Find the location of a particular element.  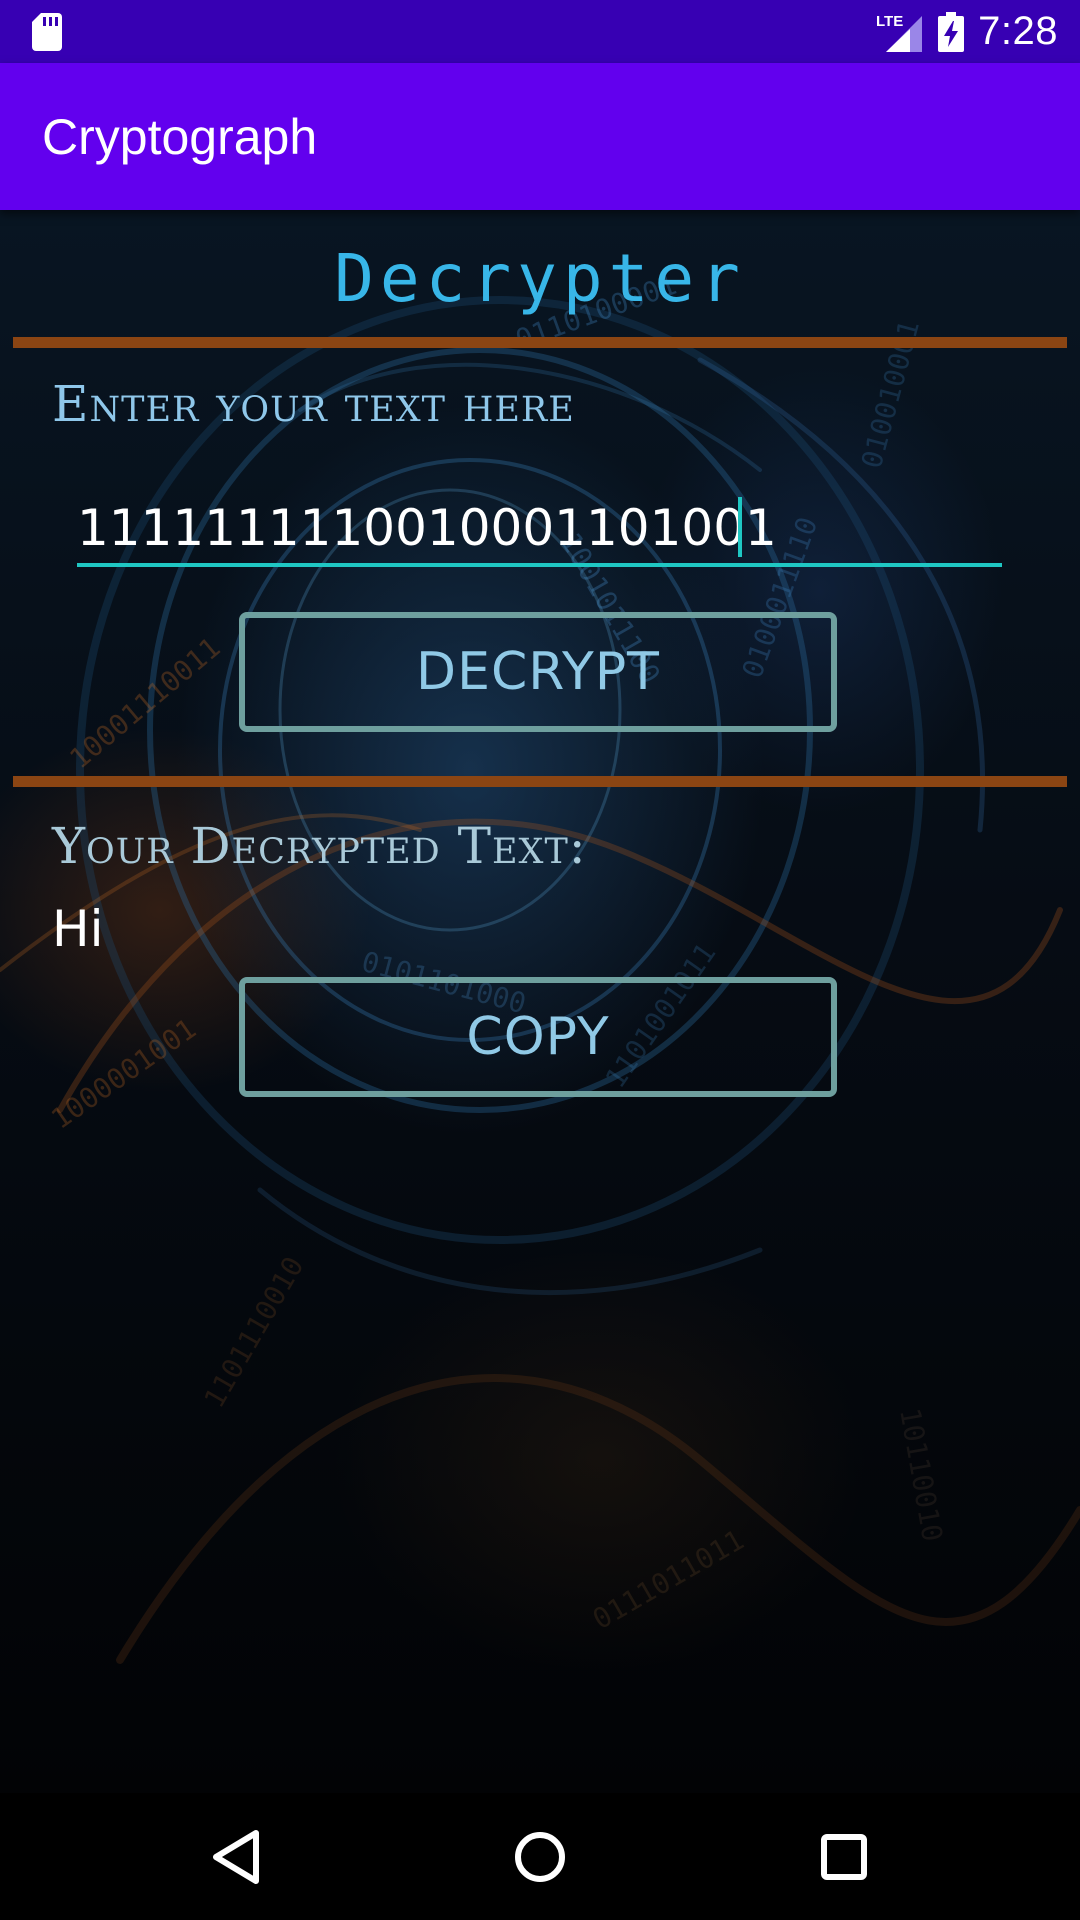

app-title: Cryptograph is located at coordinates (180, 136).